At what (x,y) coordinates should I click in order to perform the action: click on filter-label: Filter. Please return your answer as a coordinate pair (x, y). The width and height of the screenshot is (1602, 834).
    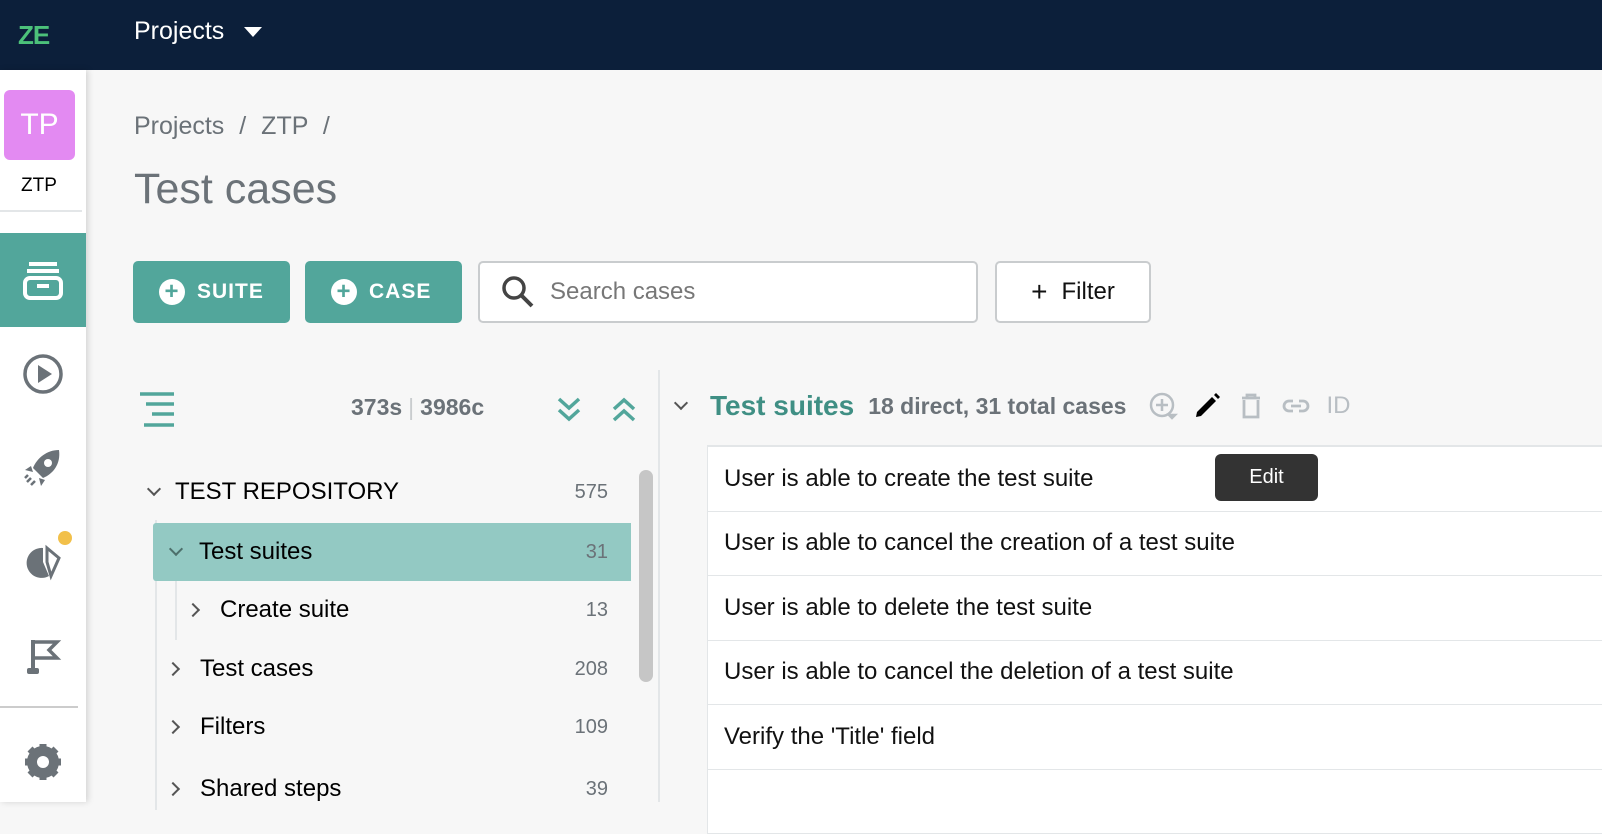
    Looking at the image, I should click on (1088, 292).